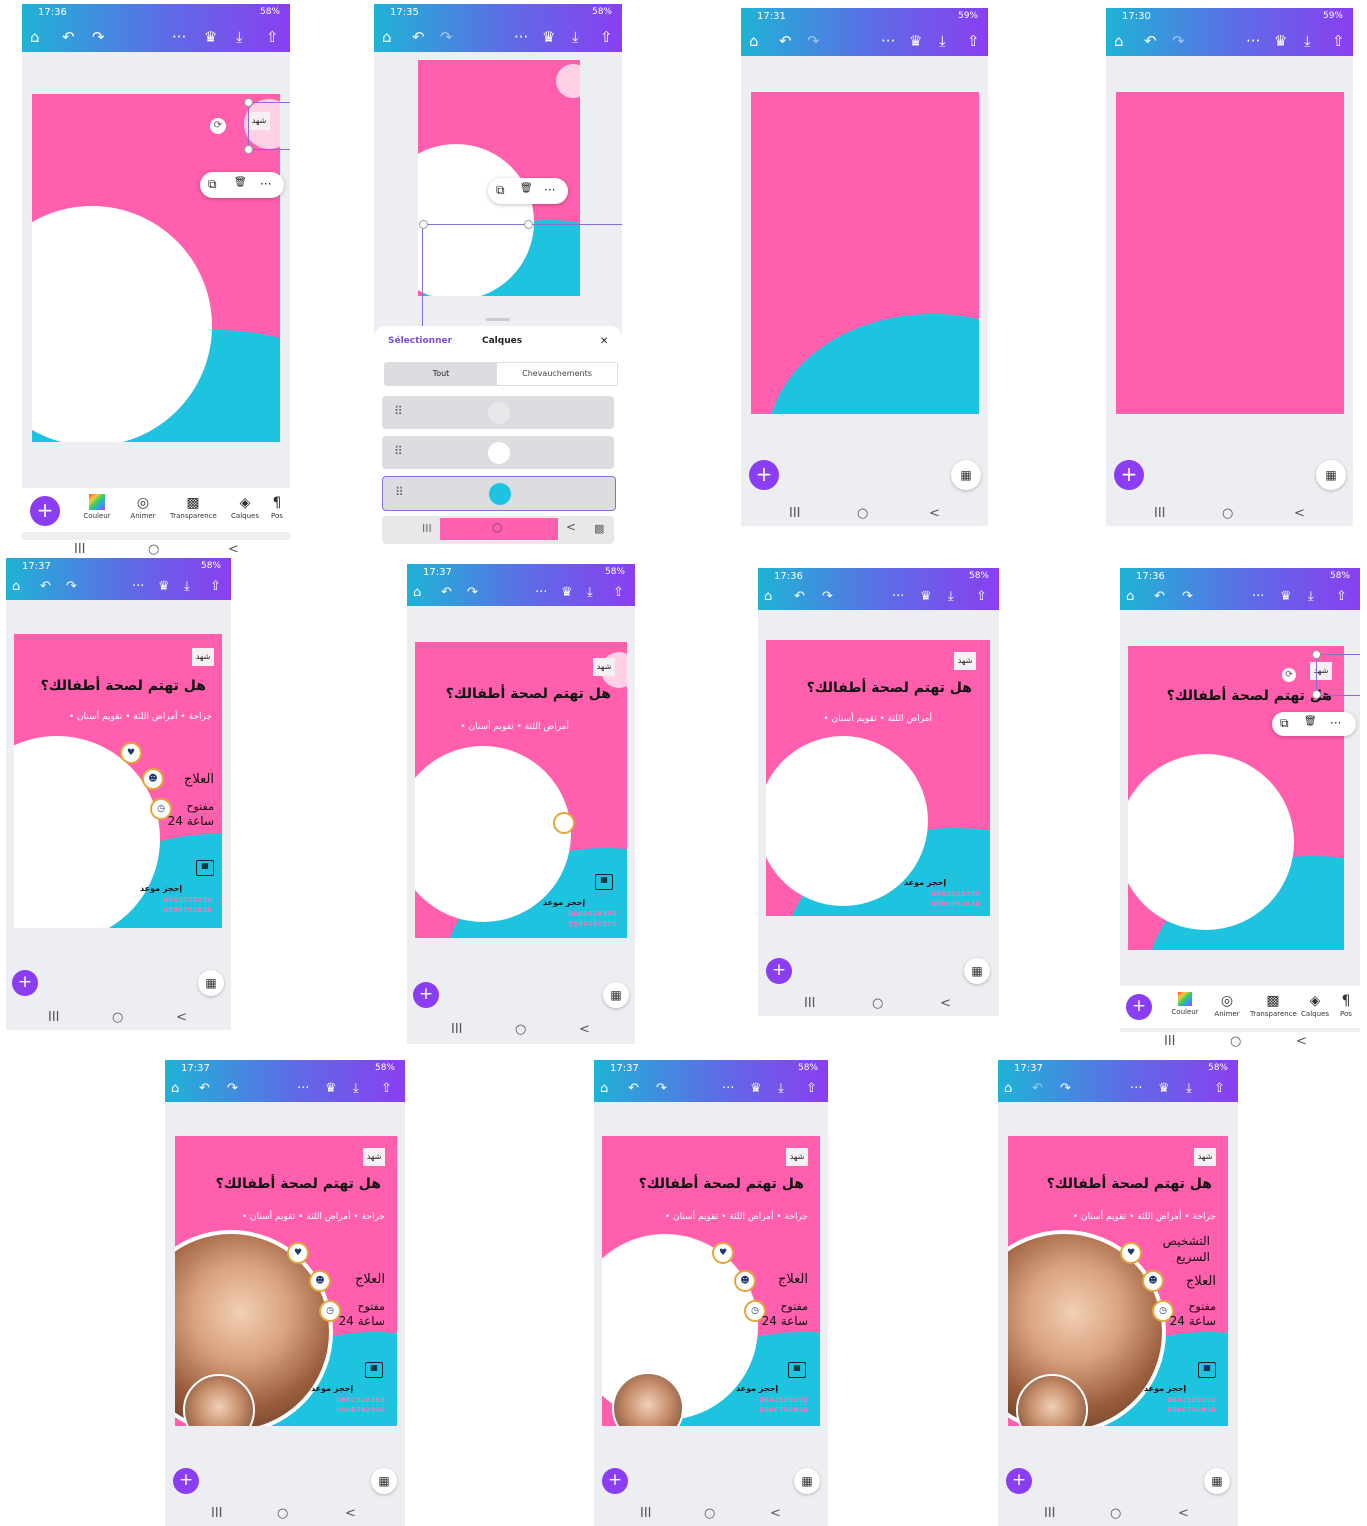 This screenshot has height=1526, width=1367. Describe the element at coordinates (371, 1306) in the screenshot. I see `open-label: مفتوح` at that location.